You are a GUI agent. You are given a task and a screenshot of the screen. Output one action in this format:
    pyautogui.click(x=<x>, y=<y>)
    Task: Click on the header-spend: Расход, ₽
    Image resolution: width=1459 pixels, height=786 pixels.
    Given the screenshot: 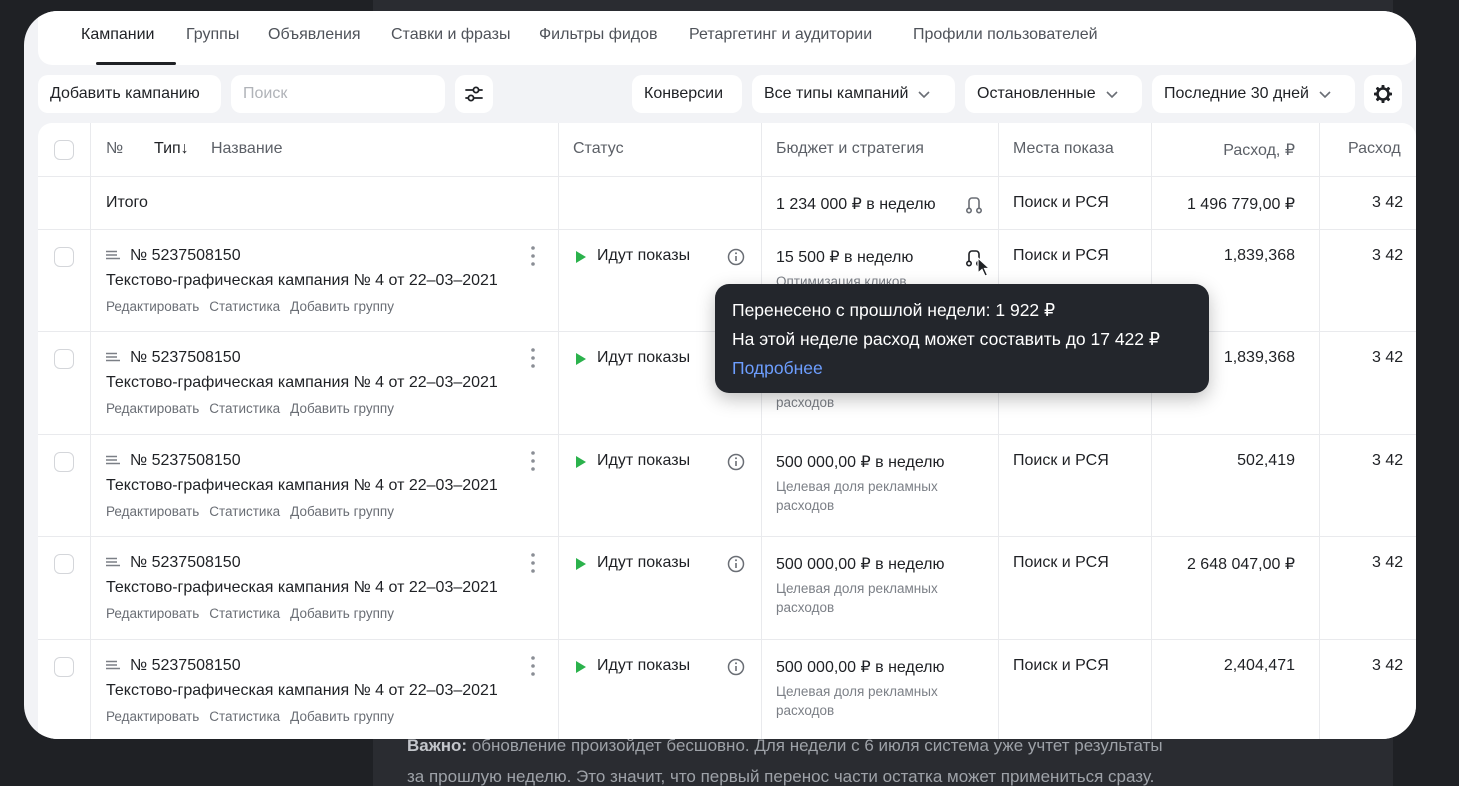 What is the action you would take?
    pyautogui.click(x=1231, y=150)
    